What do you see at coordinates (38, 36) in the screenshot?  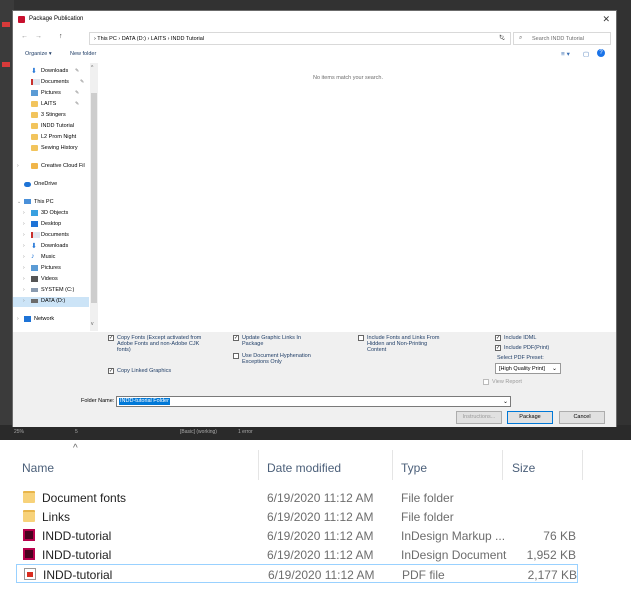 I see `forward-button: →` at bounding box center [38, 36].